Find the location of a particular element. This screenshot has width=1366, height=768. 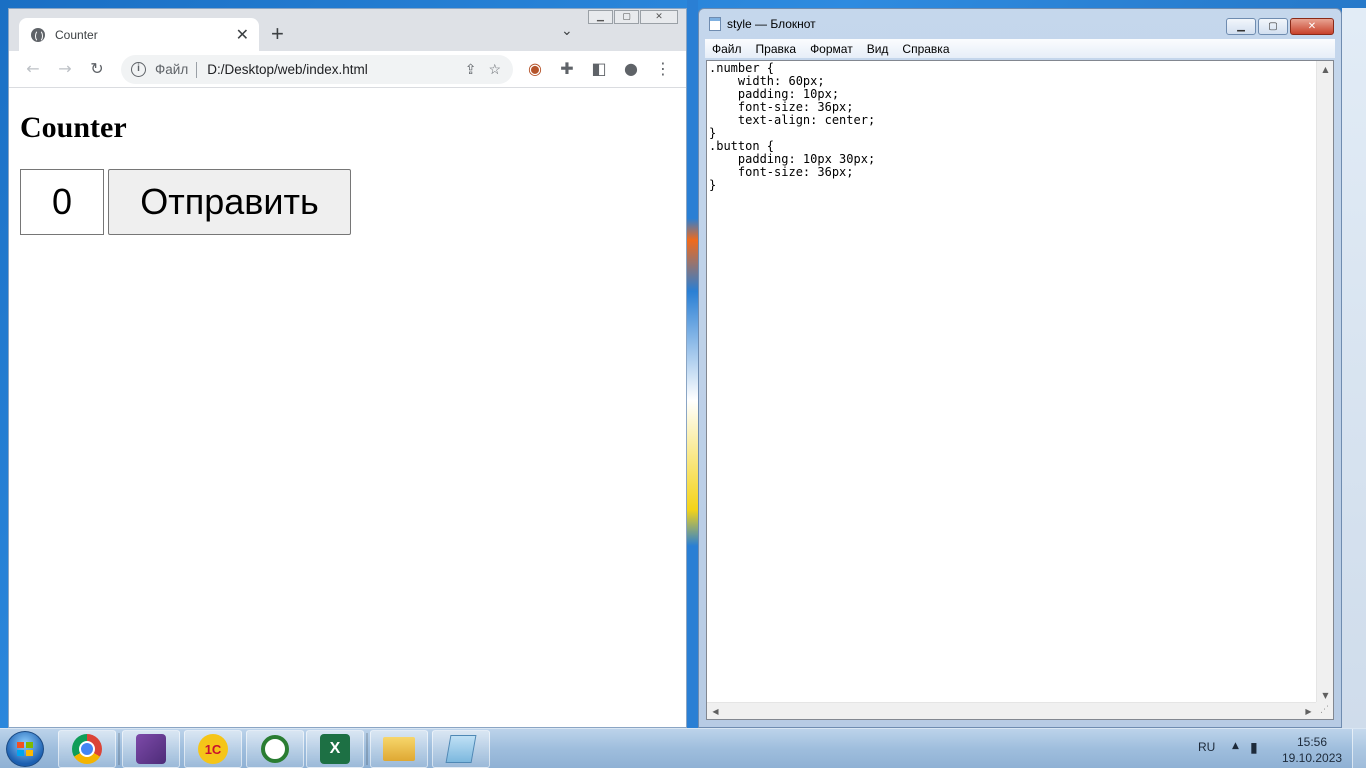

vertical-scrollbar: ▲ ▼ is located at coordinates (1324, 382).